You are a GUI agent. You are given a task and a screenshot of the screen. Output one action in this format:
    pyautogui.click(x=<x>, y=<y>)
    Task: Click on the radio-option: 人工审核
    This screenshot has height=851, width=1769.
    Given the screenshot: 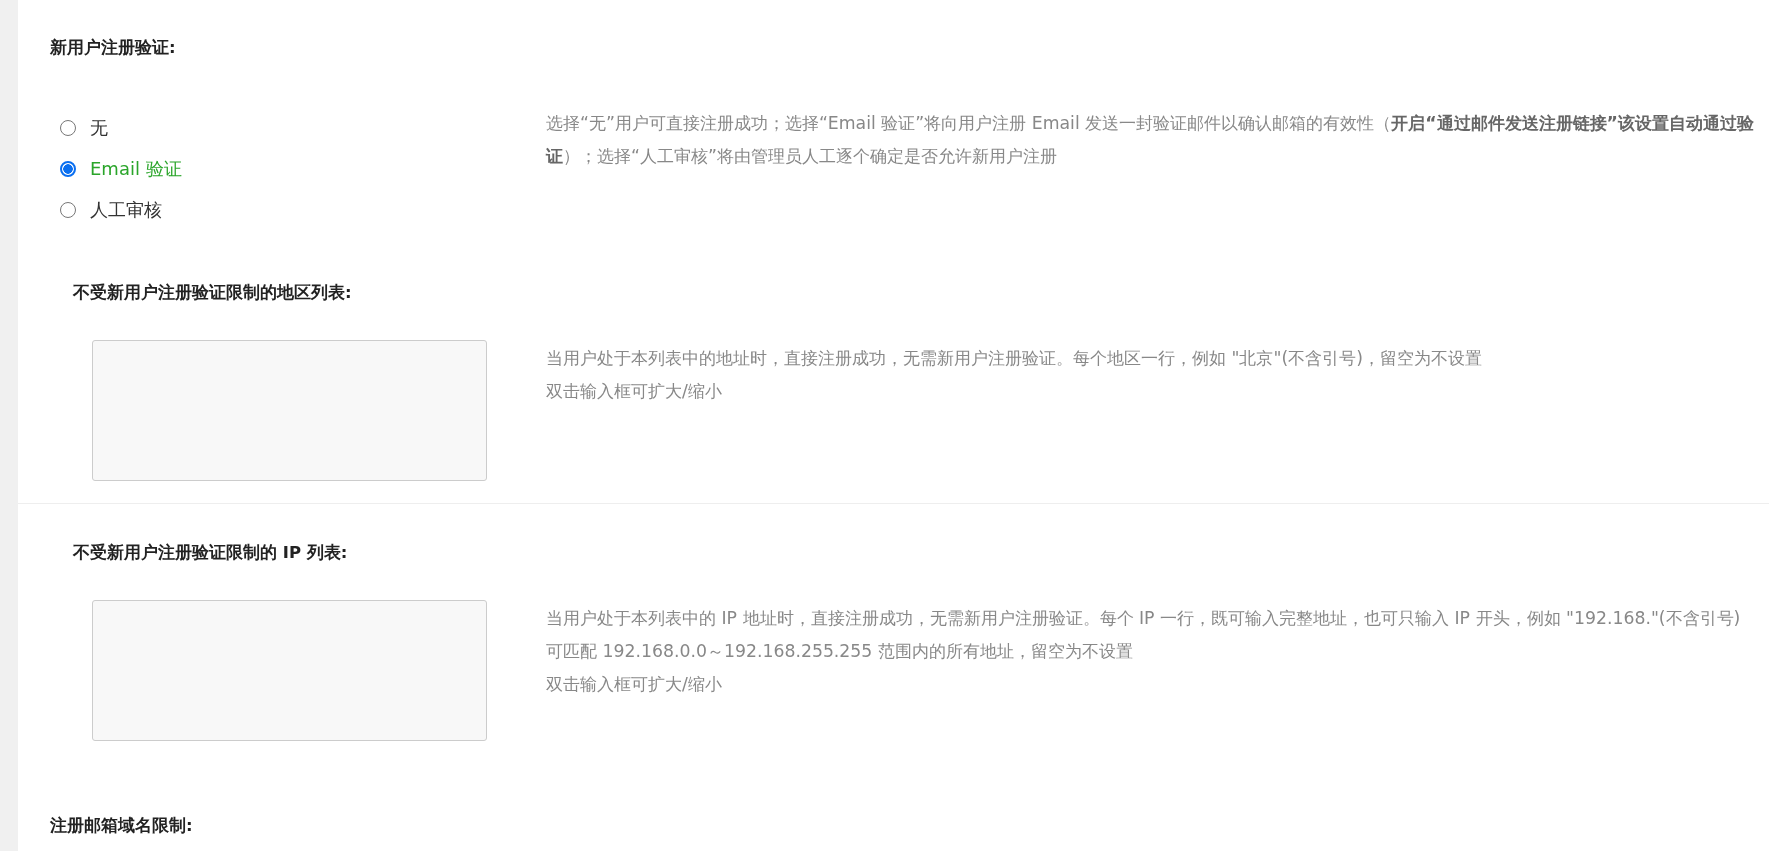 What is the action you would take?
    pyautogui.click(x=298, y=209)
    